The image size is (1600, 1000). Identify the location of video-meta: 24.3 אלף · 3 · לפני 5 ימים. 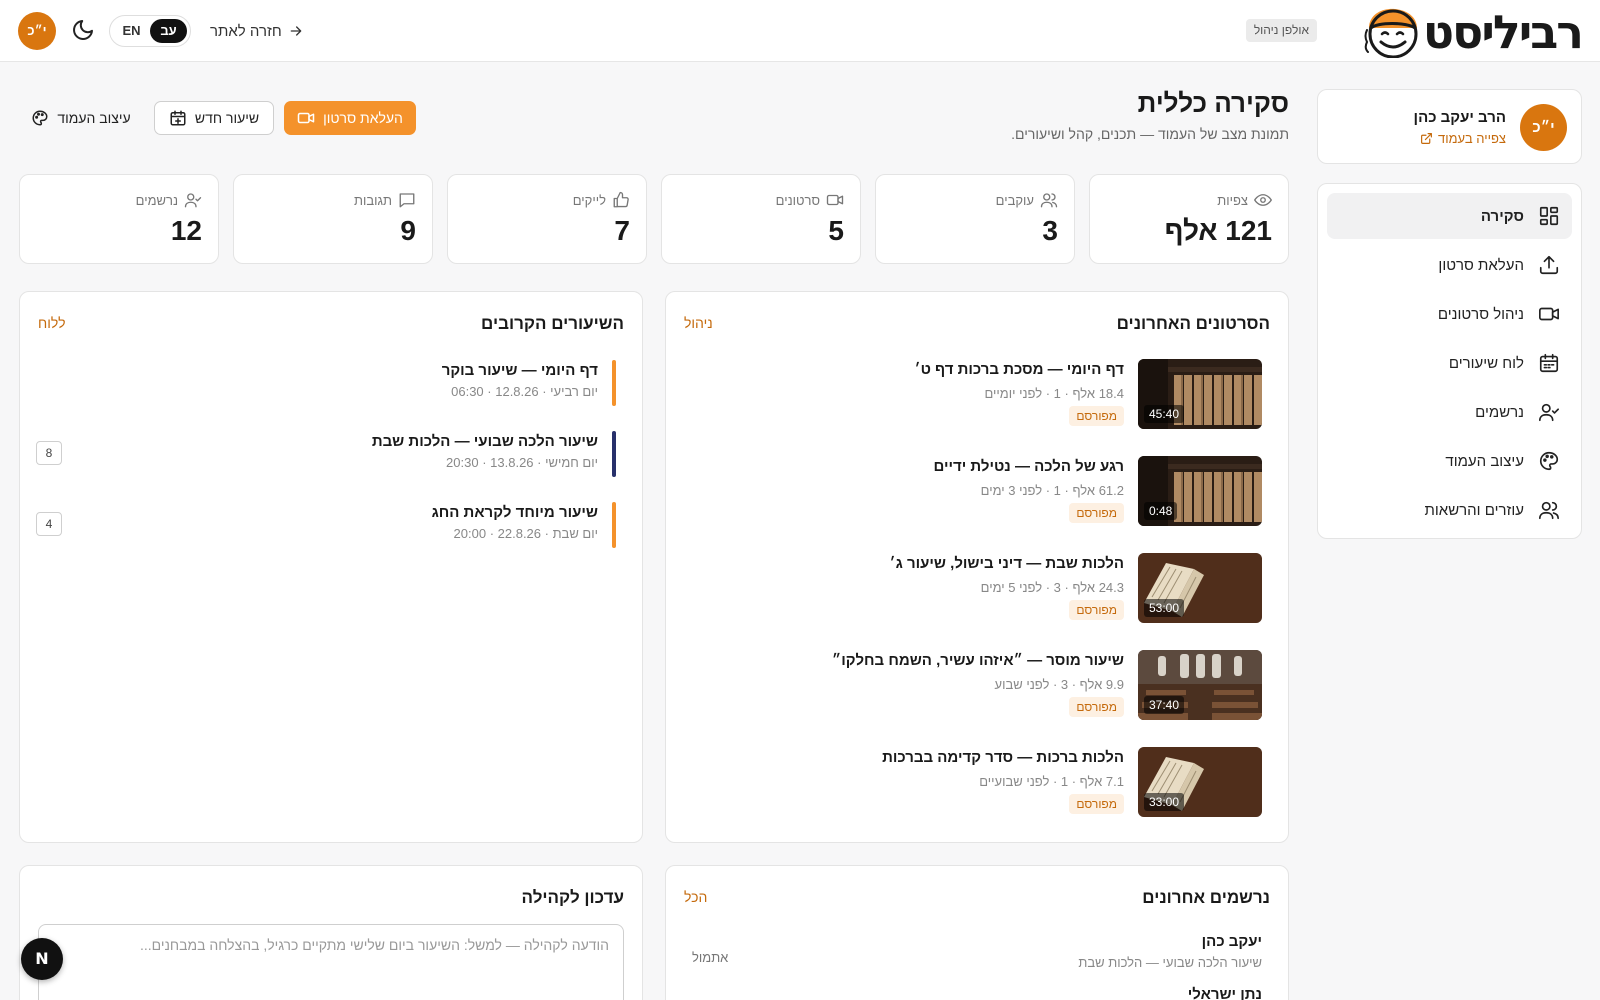
(1052, 587).